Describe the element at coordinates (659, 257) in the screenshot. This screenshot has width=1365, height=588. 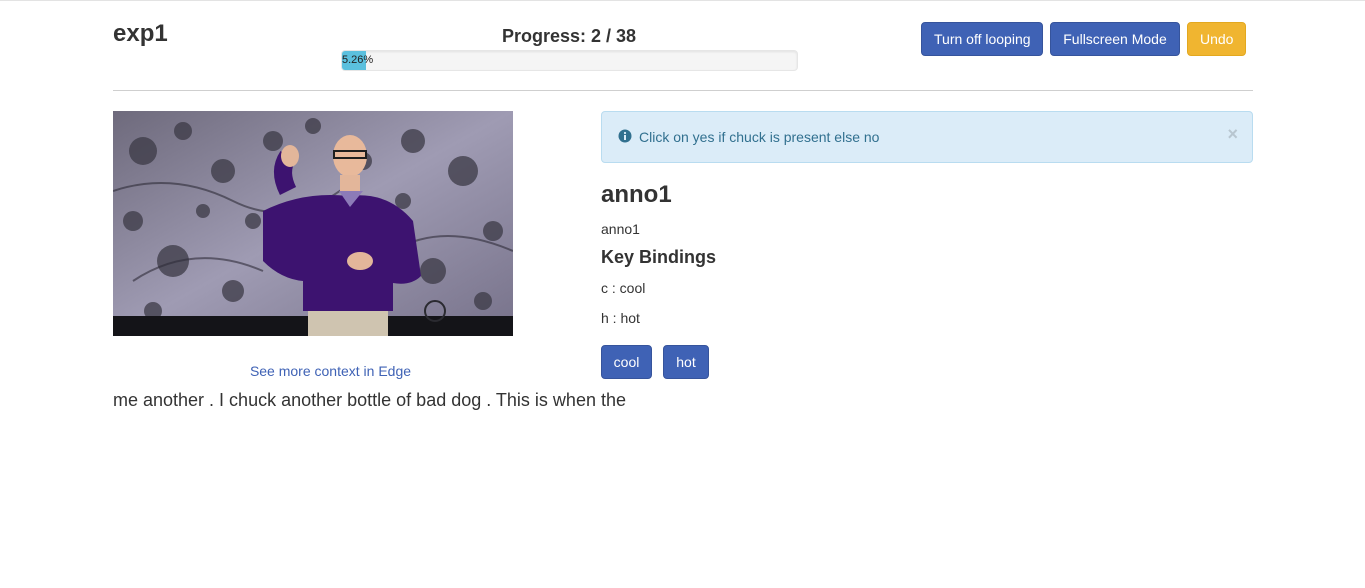
I see `key-bindings-heading: Key Bindings` at that location.